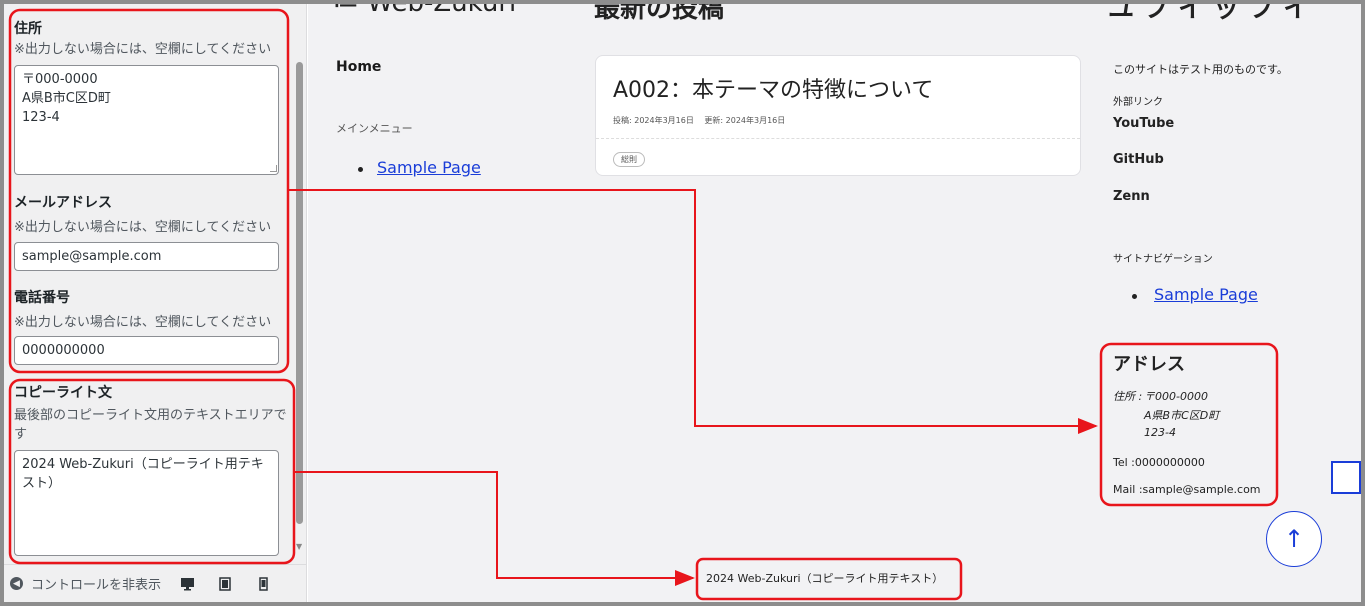 The width and height of the screenshot is (1365, 606). What do you see at coordinates (63, 203) in the screenshot?
I see `email-title: メールアドレス` at bounding box center [63, 203].